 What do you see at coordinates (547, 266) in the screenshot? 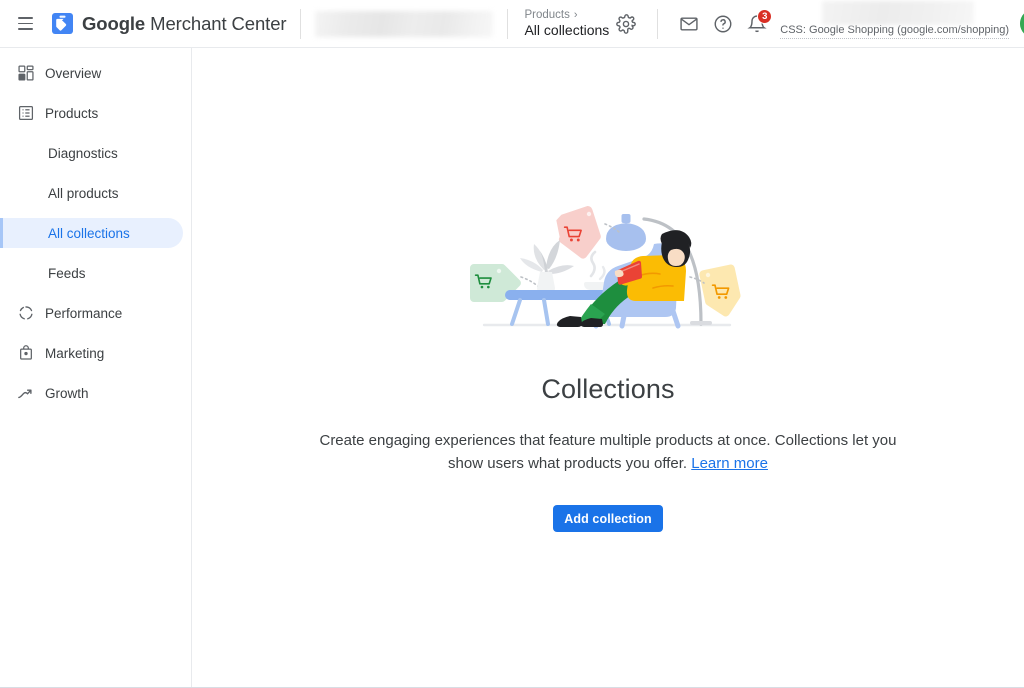
I see `plant-in-vase` at bounding box center [547, 266].